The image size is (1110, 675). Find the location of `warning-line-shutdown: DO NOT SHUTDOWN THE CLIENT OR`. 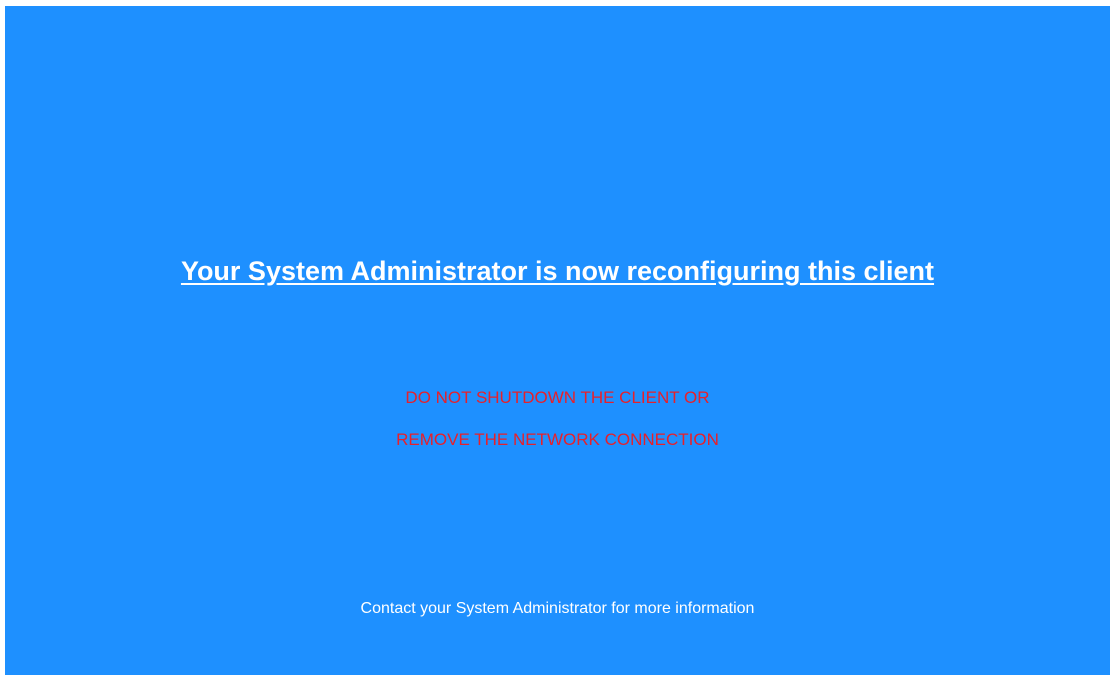

warning-line-shutdown: DO NOT SHUTDOWN THE CLIENT OR is located at coordinates (557, 397).